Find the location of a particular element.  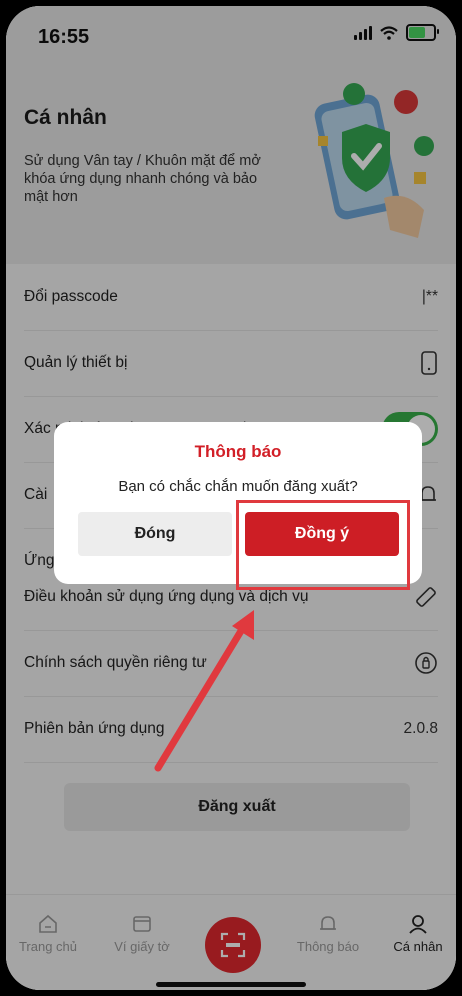

dialog-message: Bạn có chắc chắn muốn đăng xuất? is located at coordinates (238, 486).